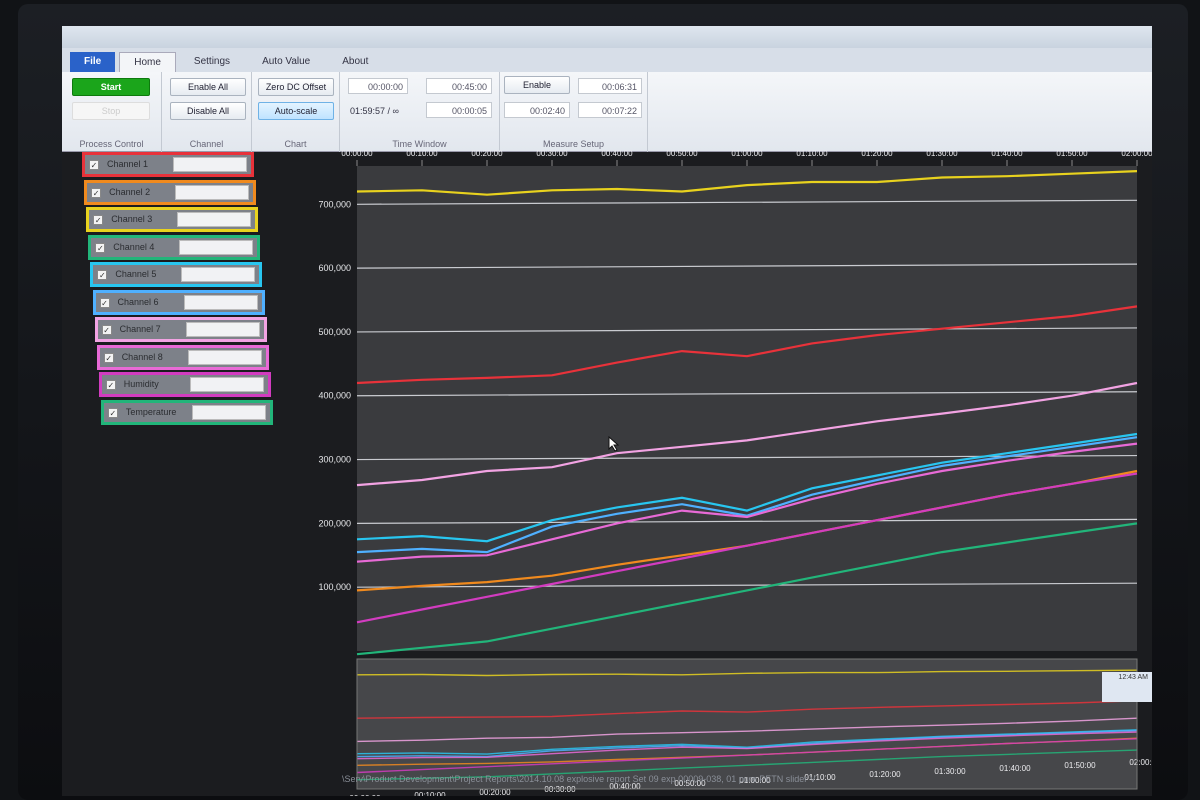 This screenshot has height=800, width=1200. Describe the element at coordinates (136, 274) in the screenshot. I see `channel-name: Channel 5` at that location.